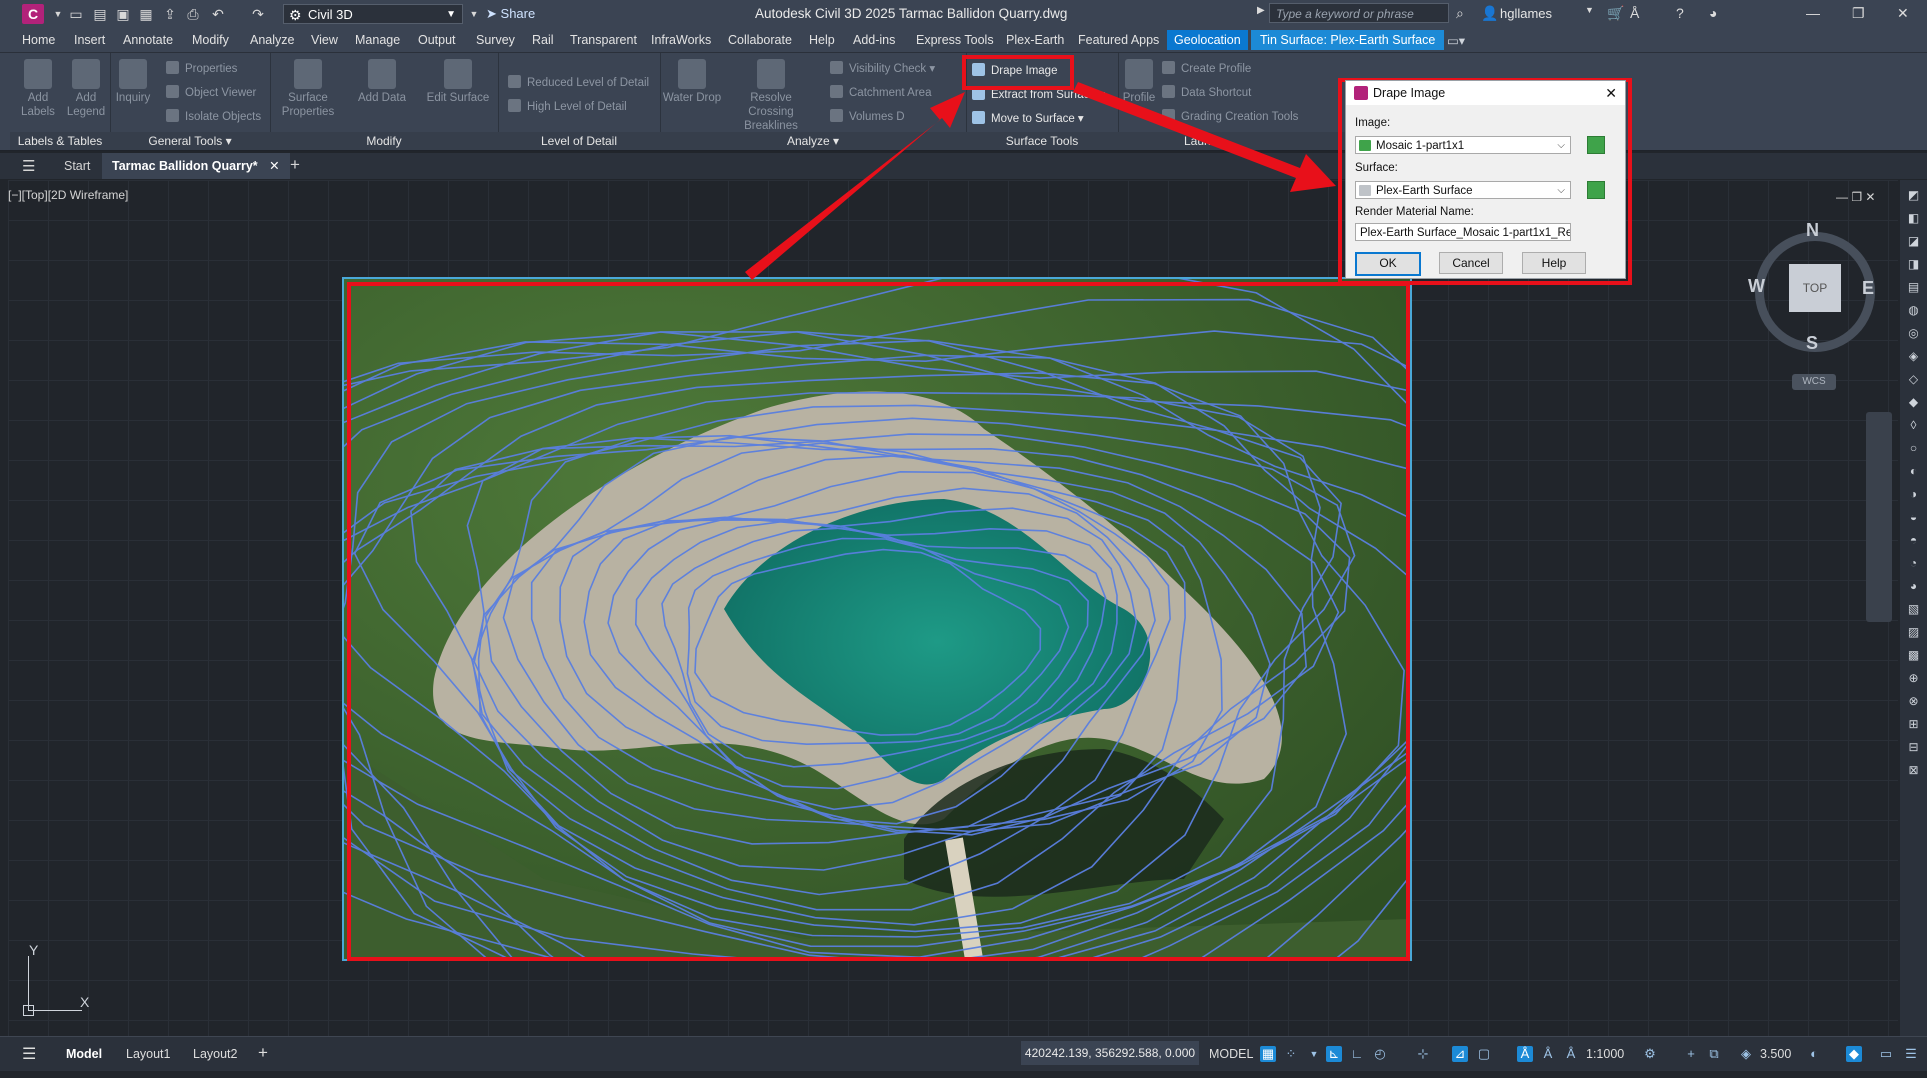 Image resolution: width=1927 pixels, height=1088 pixels. I want to click on gear-icon: ⚙, so click(1650, 1054).